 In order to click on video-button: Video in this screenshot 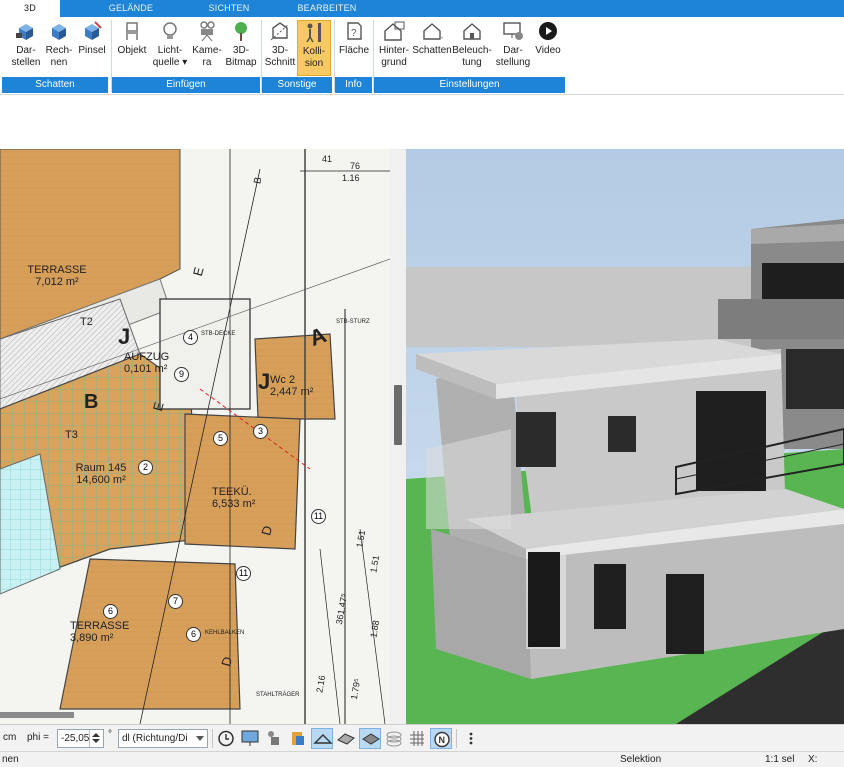, I will do `click(548, 48)`.